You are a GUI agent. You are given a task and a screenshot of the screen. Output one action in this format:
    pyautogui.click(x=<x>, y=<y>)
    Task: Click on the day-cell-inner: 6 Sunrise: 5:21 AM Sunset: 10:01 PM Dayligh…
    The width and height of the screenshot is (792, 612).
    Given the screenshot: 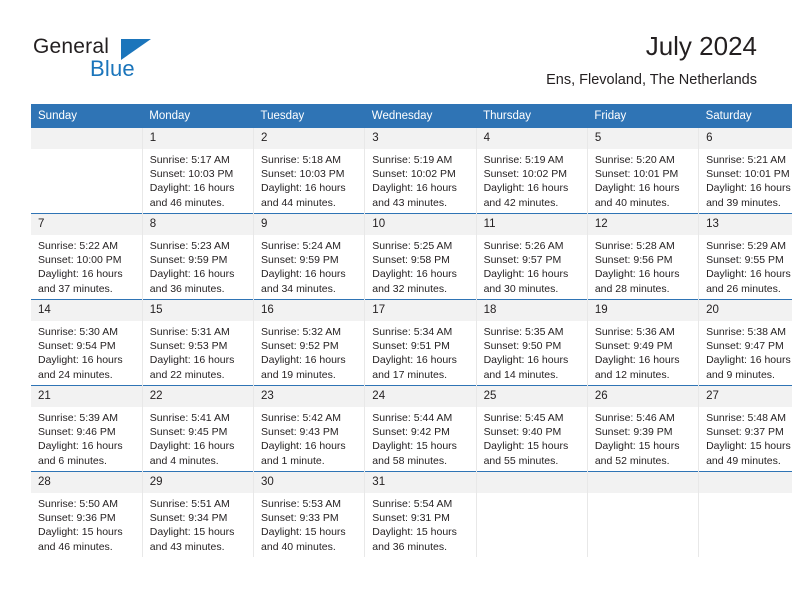 What is the action you would take?
    pyautogui.click(x=745, y=170)
    